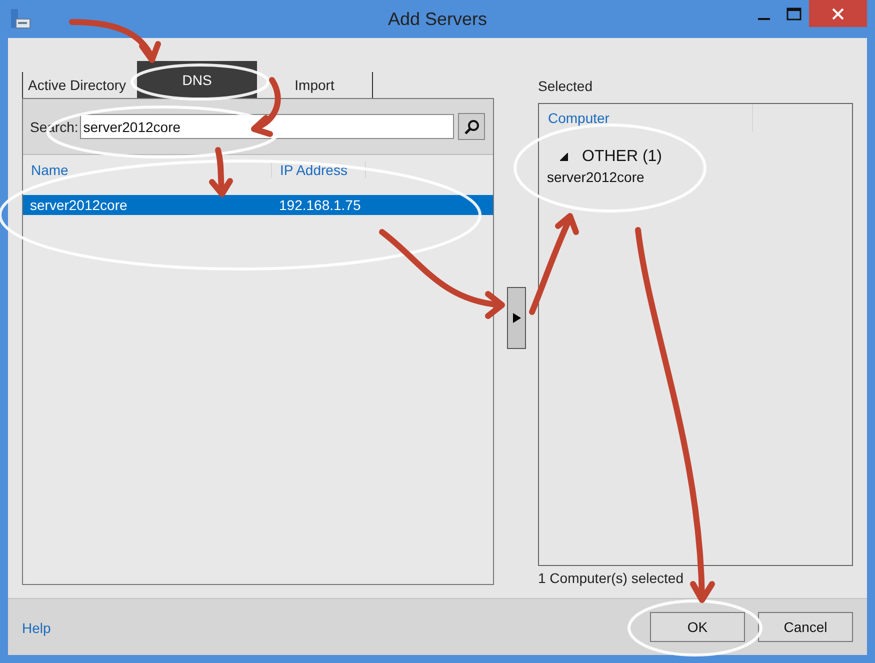  What do you see at coordinates (78, 205) in the screenshot?
I see `table-cell-text: server2012core` at bounding box center [78, 205].